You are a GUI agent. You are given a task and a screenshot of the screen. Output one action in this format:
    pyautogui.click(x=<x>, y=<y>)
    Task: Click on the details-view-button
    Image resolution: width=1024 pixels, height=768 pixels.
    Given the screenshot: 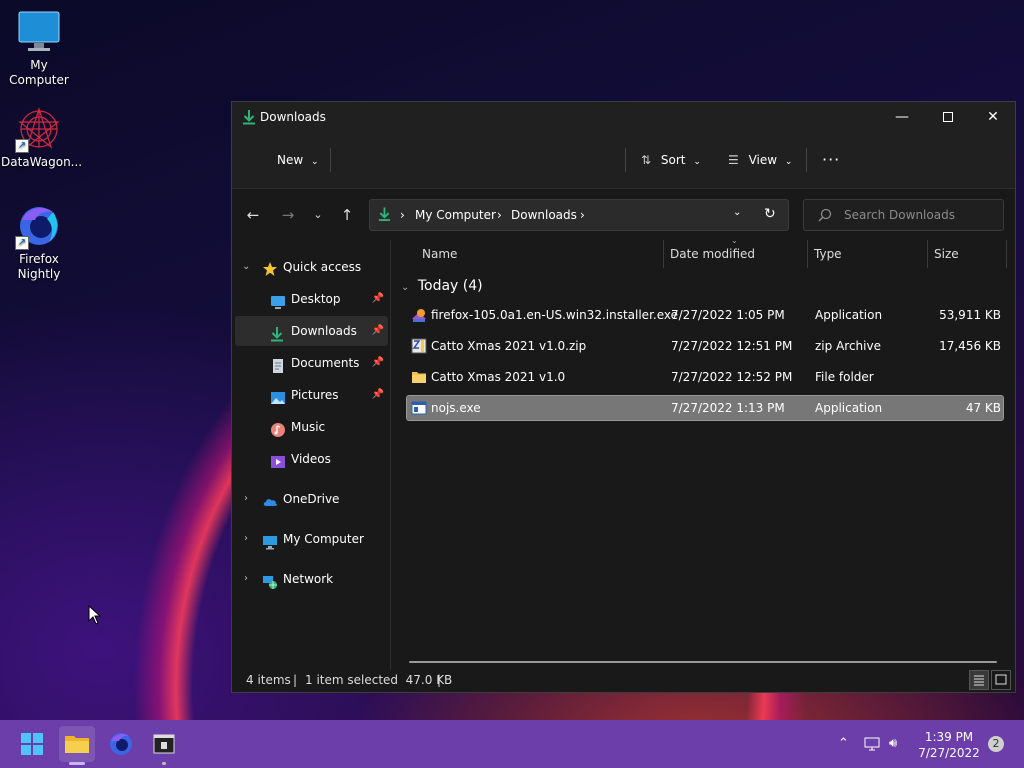 What is the action you would take?
    pyautogui.click(x=979, y=680)
    